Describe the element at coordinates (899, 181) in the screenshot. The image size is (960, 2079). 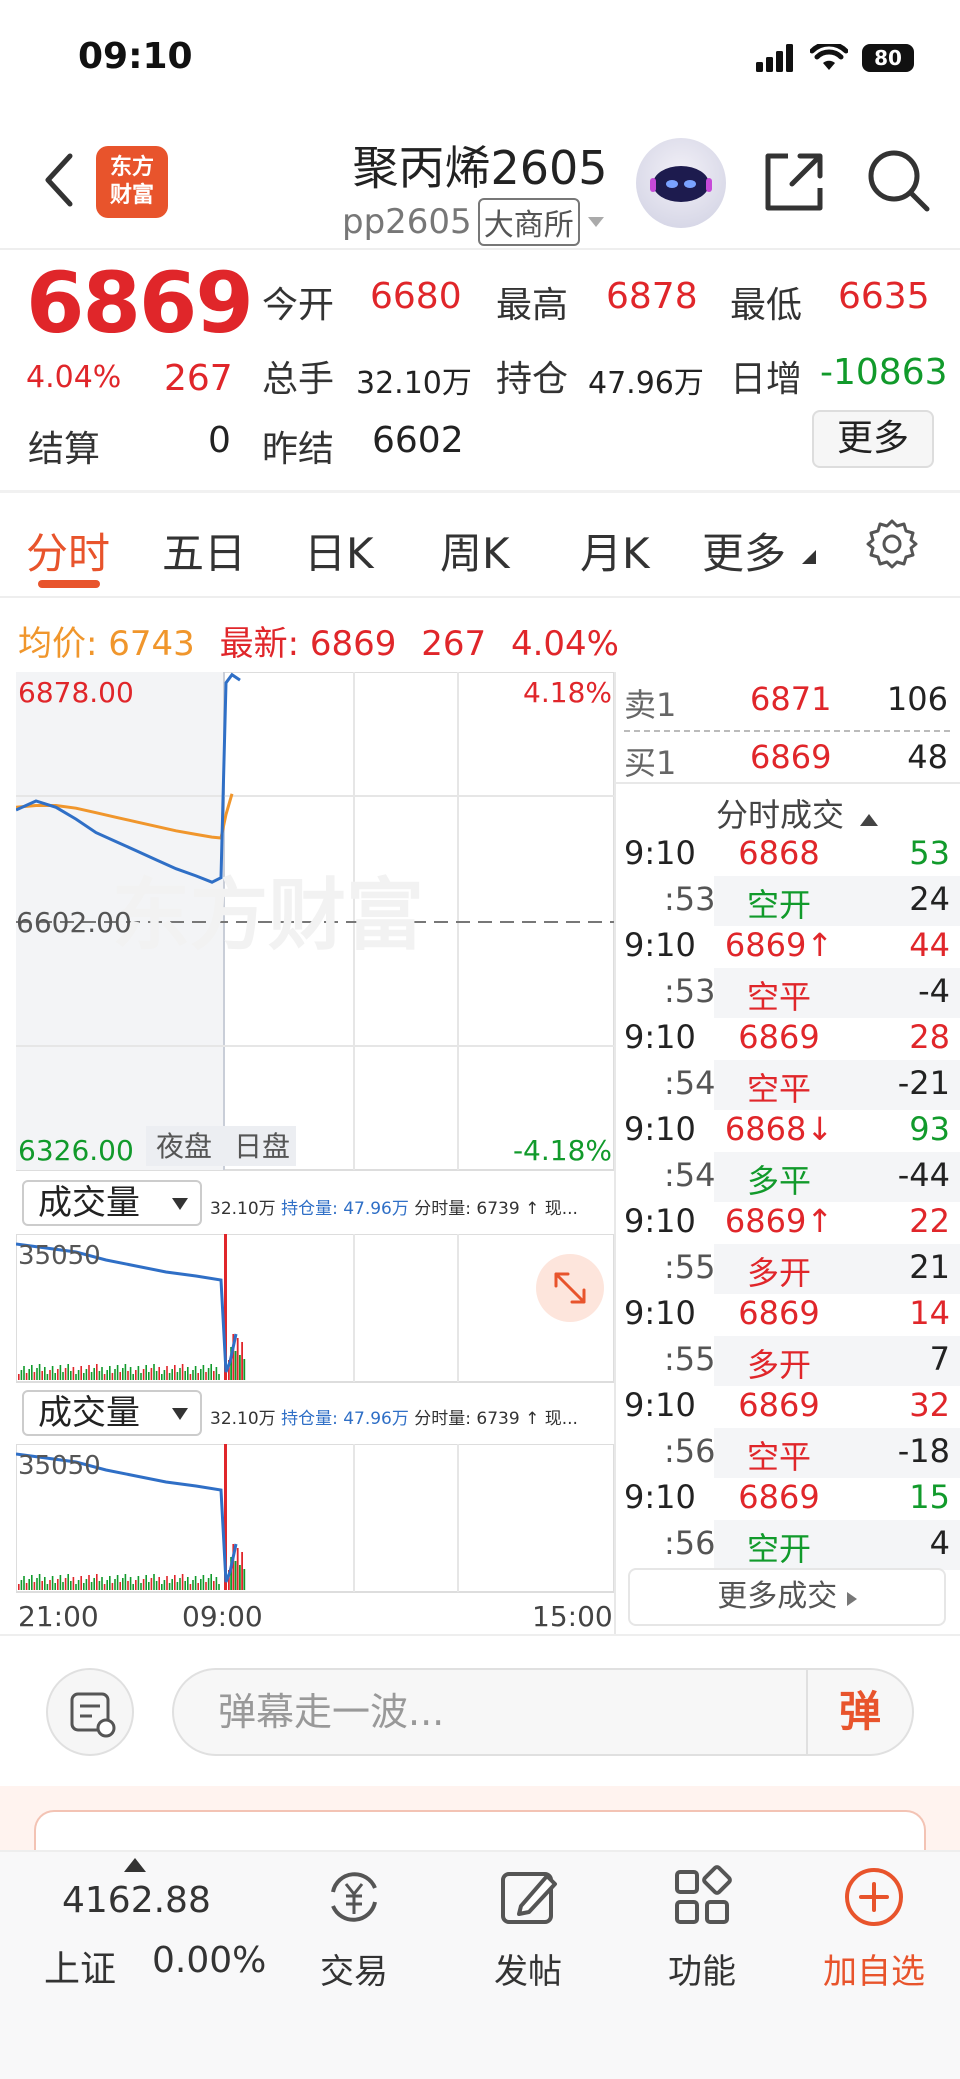
I see `search-icon` at that location.